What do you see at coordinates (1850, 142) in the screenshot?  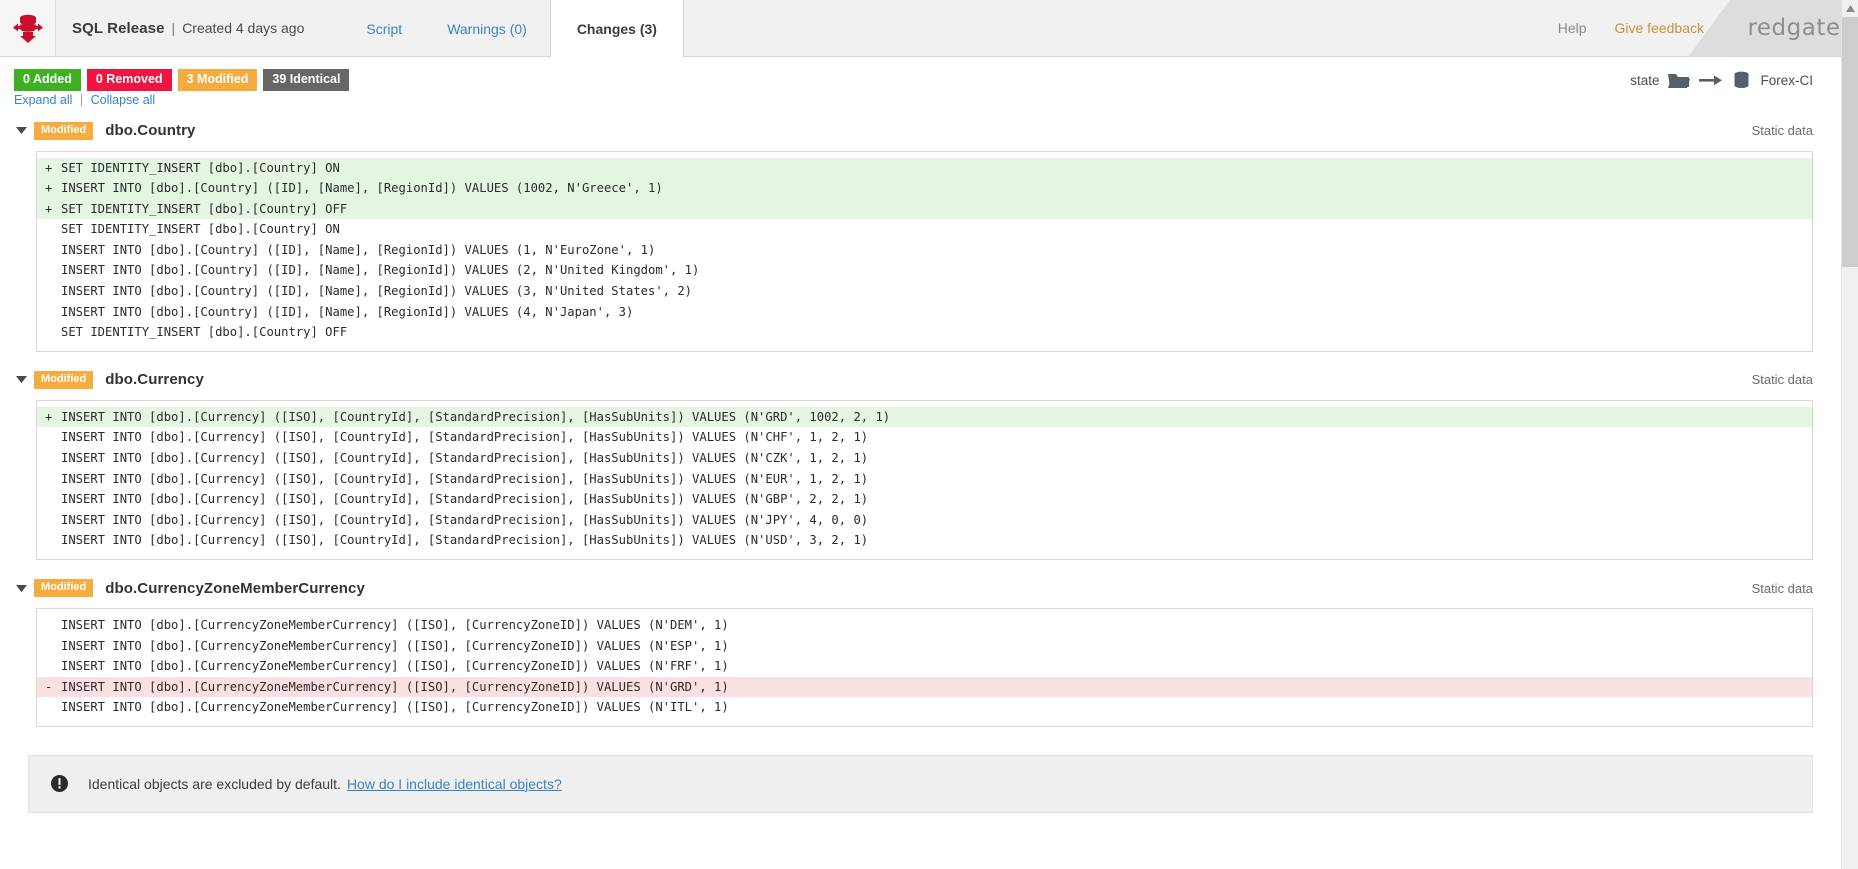 I see `scrollbar-thumb` at bounding box center [1850, 142].